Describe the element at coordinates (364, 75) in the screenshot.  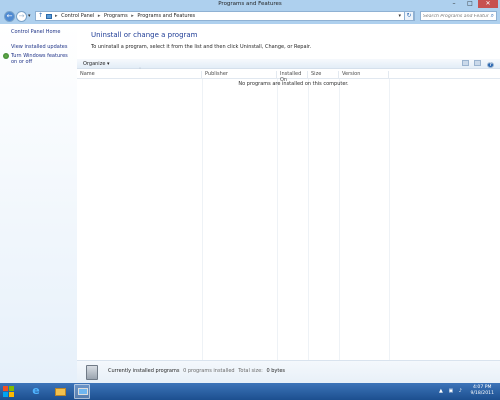
I see `column-header-version: Version` at that location.